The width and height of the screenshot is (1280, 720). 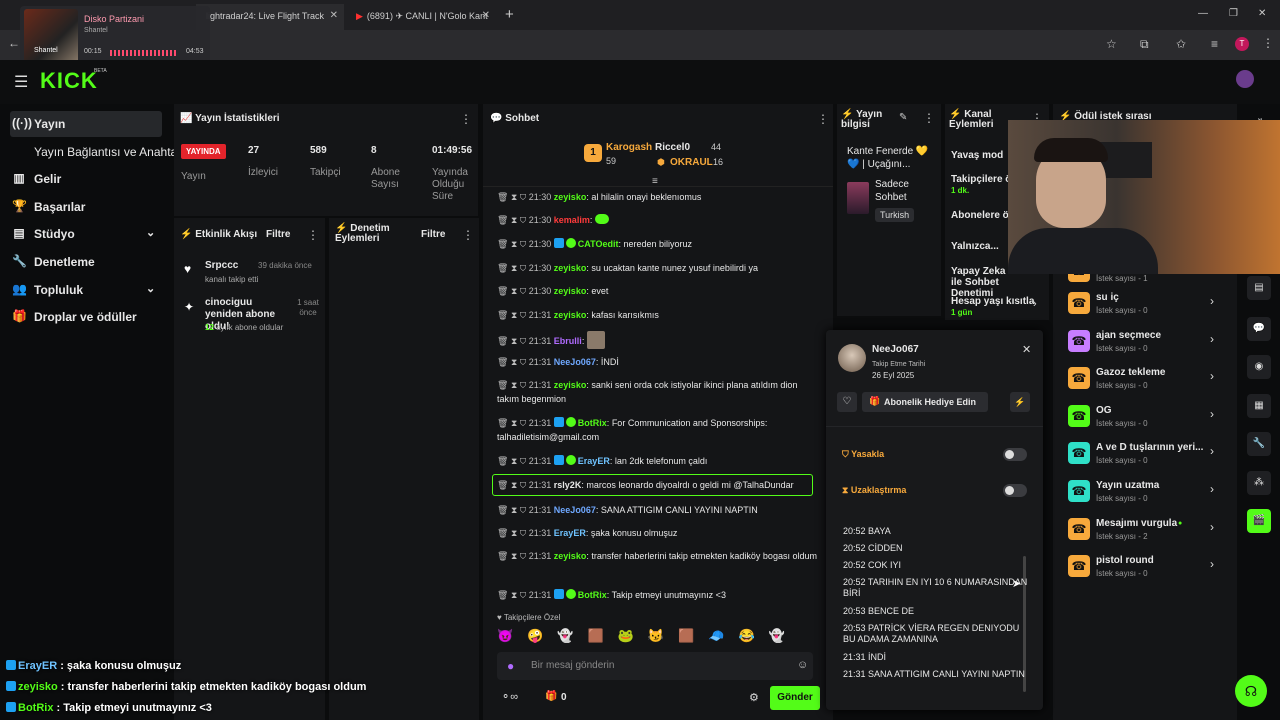 What do you see at coordinates (510, 666) in the screenshot?
I see `mic-icon: ●` at bounding box center [510, 666].